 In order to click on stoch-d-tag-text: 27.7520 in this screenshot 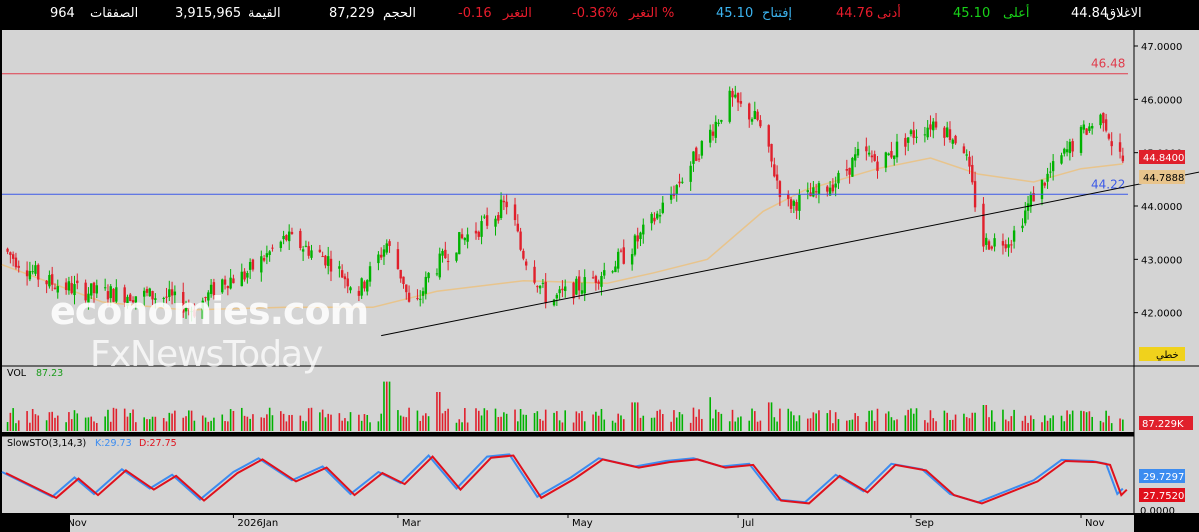, I will do `click(1163, 496)`.